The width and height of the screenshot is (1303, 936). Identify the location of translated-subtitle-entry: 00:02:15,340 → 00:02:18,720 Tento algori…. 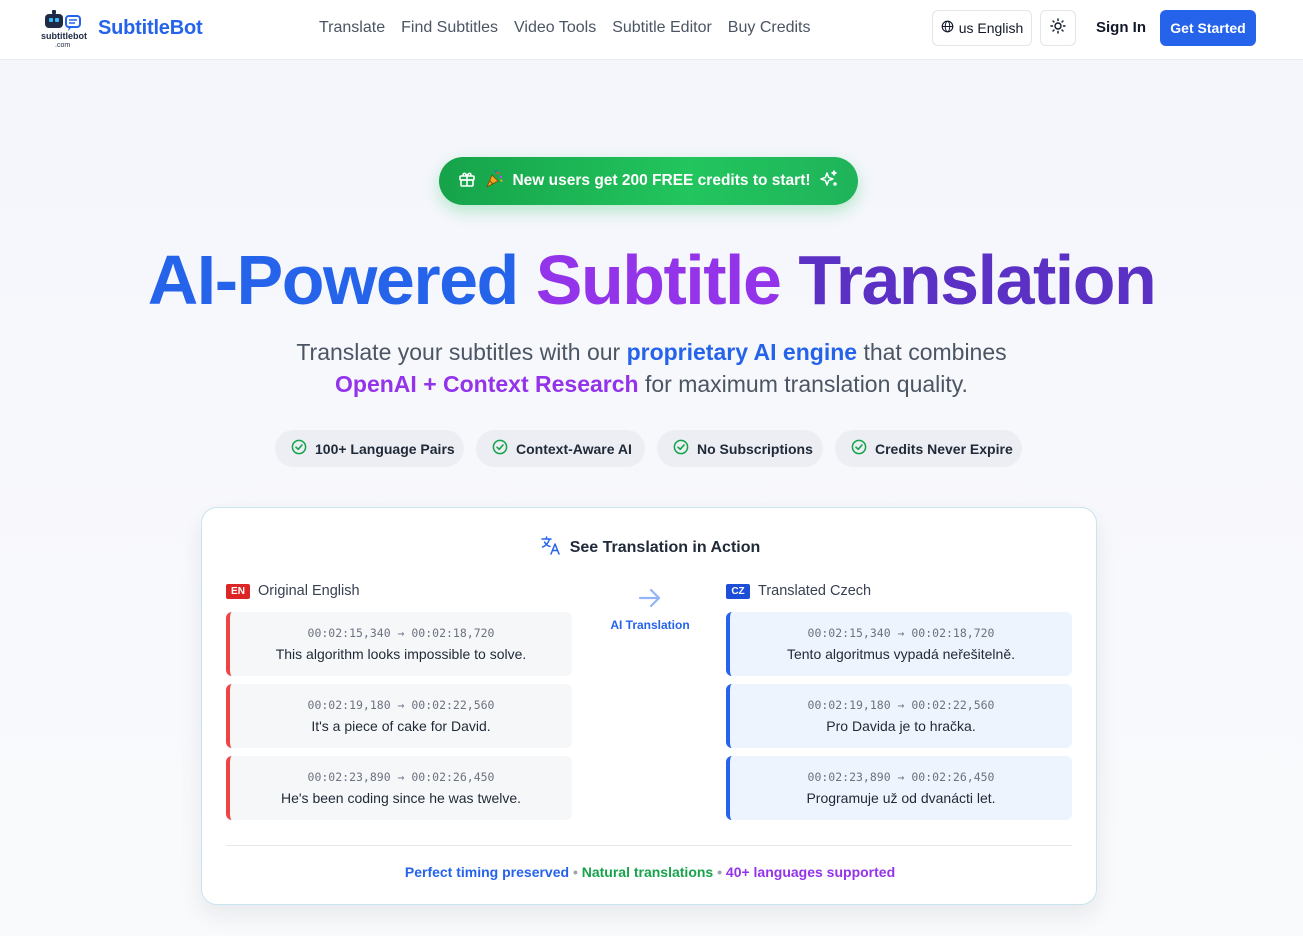
(899, 644).